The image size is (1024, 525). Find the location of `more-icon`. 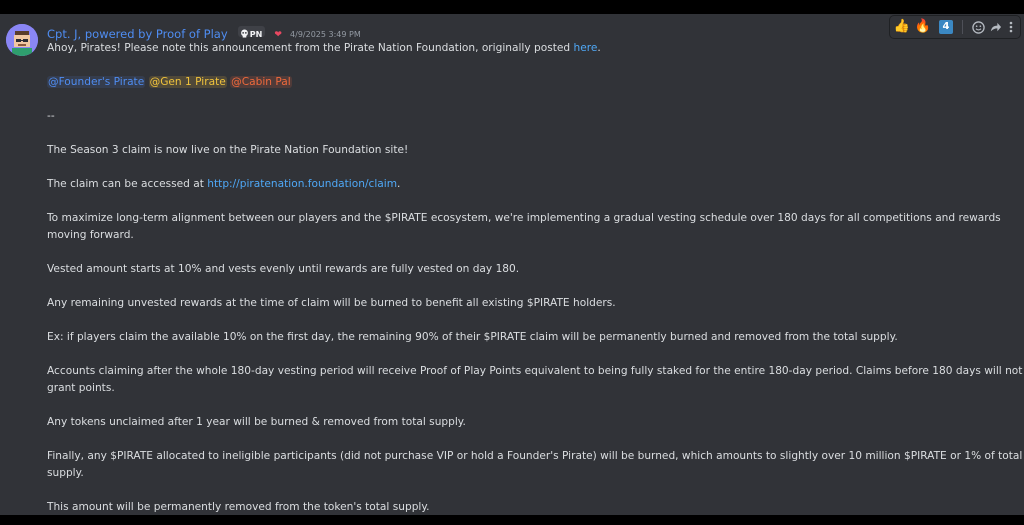

more-icon is located at coordinates (1011, 27).